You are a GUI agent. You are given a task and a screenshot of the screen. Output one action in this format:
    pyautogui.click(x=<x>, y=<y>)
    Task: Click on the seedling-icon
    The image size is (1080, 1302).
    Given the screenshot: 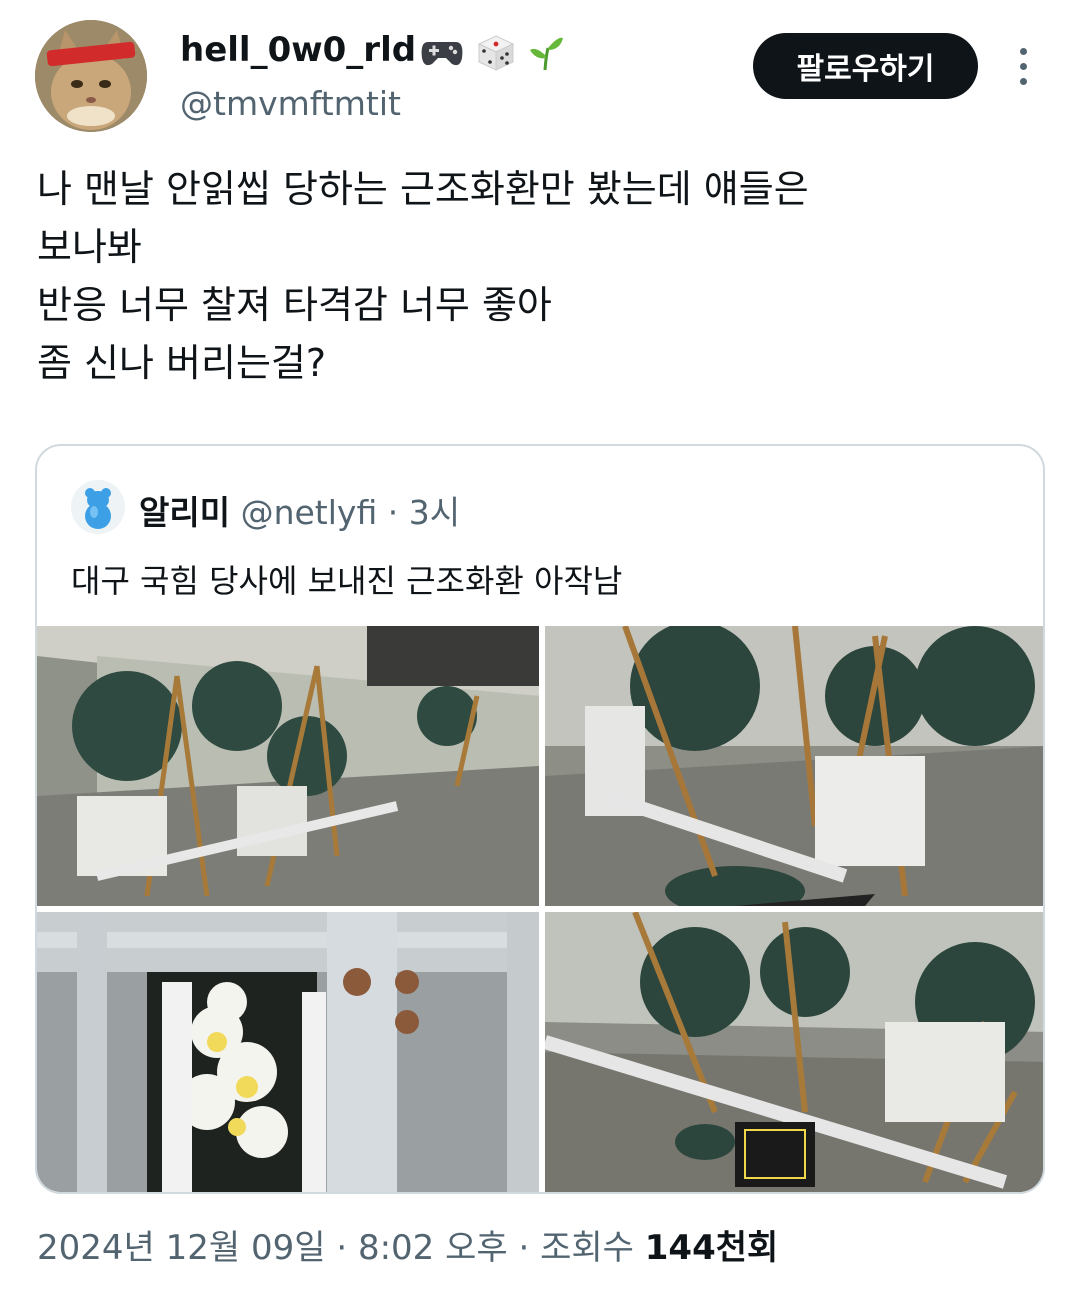 What is the action you would take?
    pyautogui.click(x=546, y=53)
    